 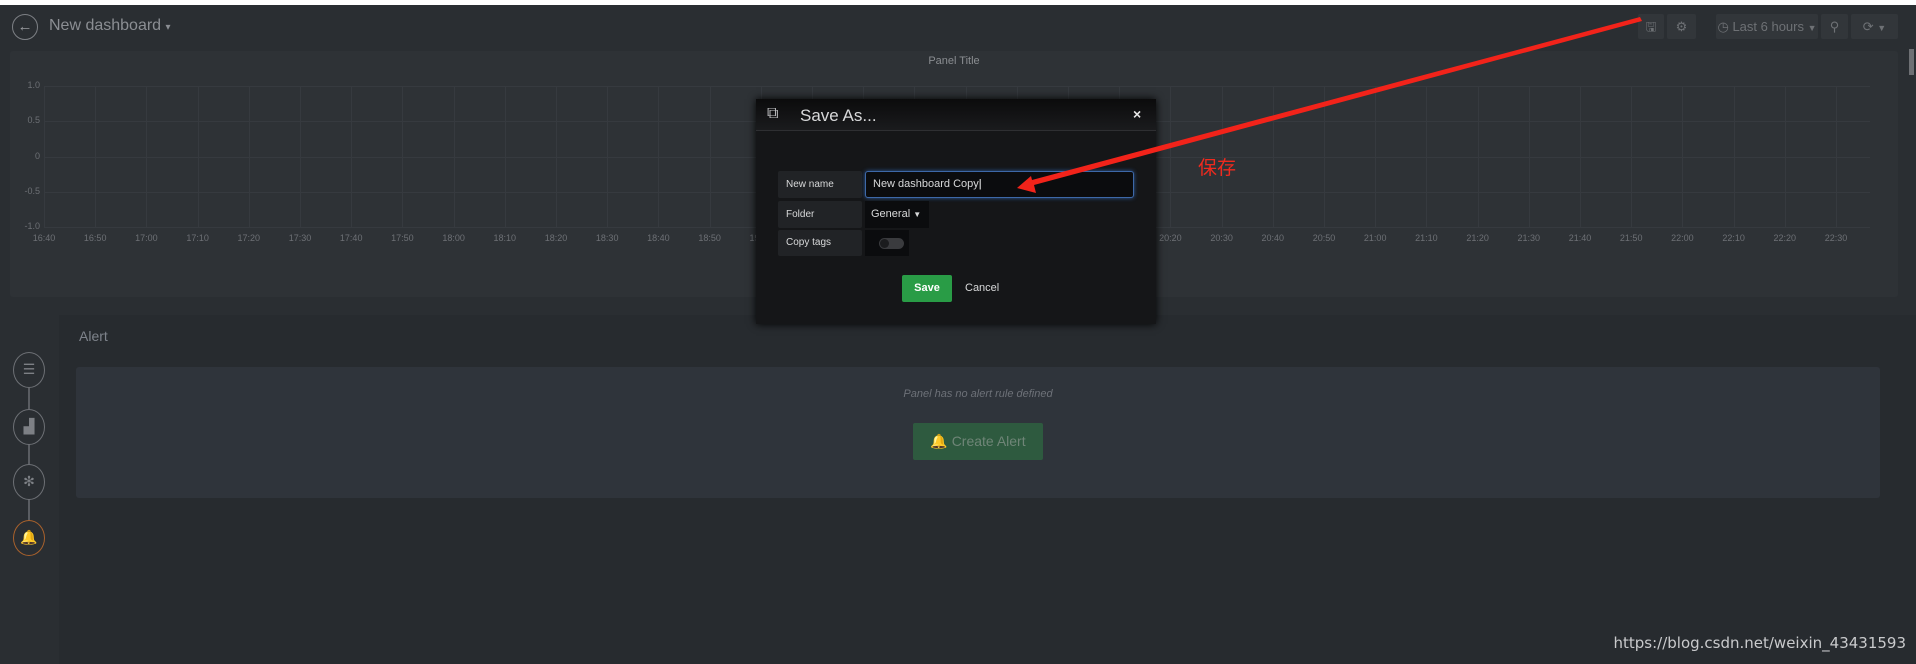 I want to click on refresh-button: ⟳ ▼, so click(x=1874, y=26).